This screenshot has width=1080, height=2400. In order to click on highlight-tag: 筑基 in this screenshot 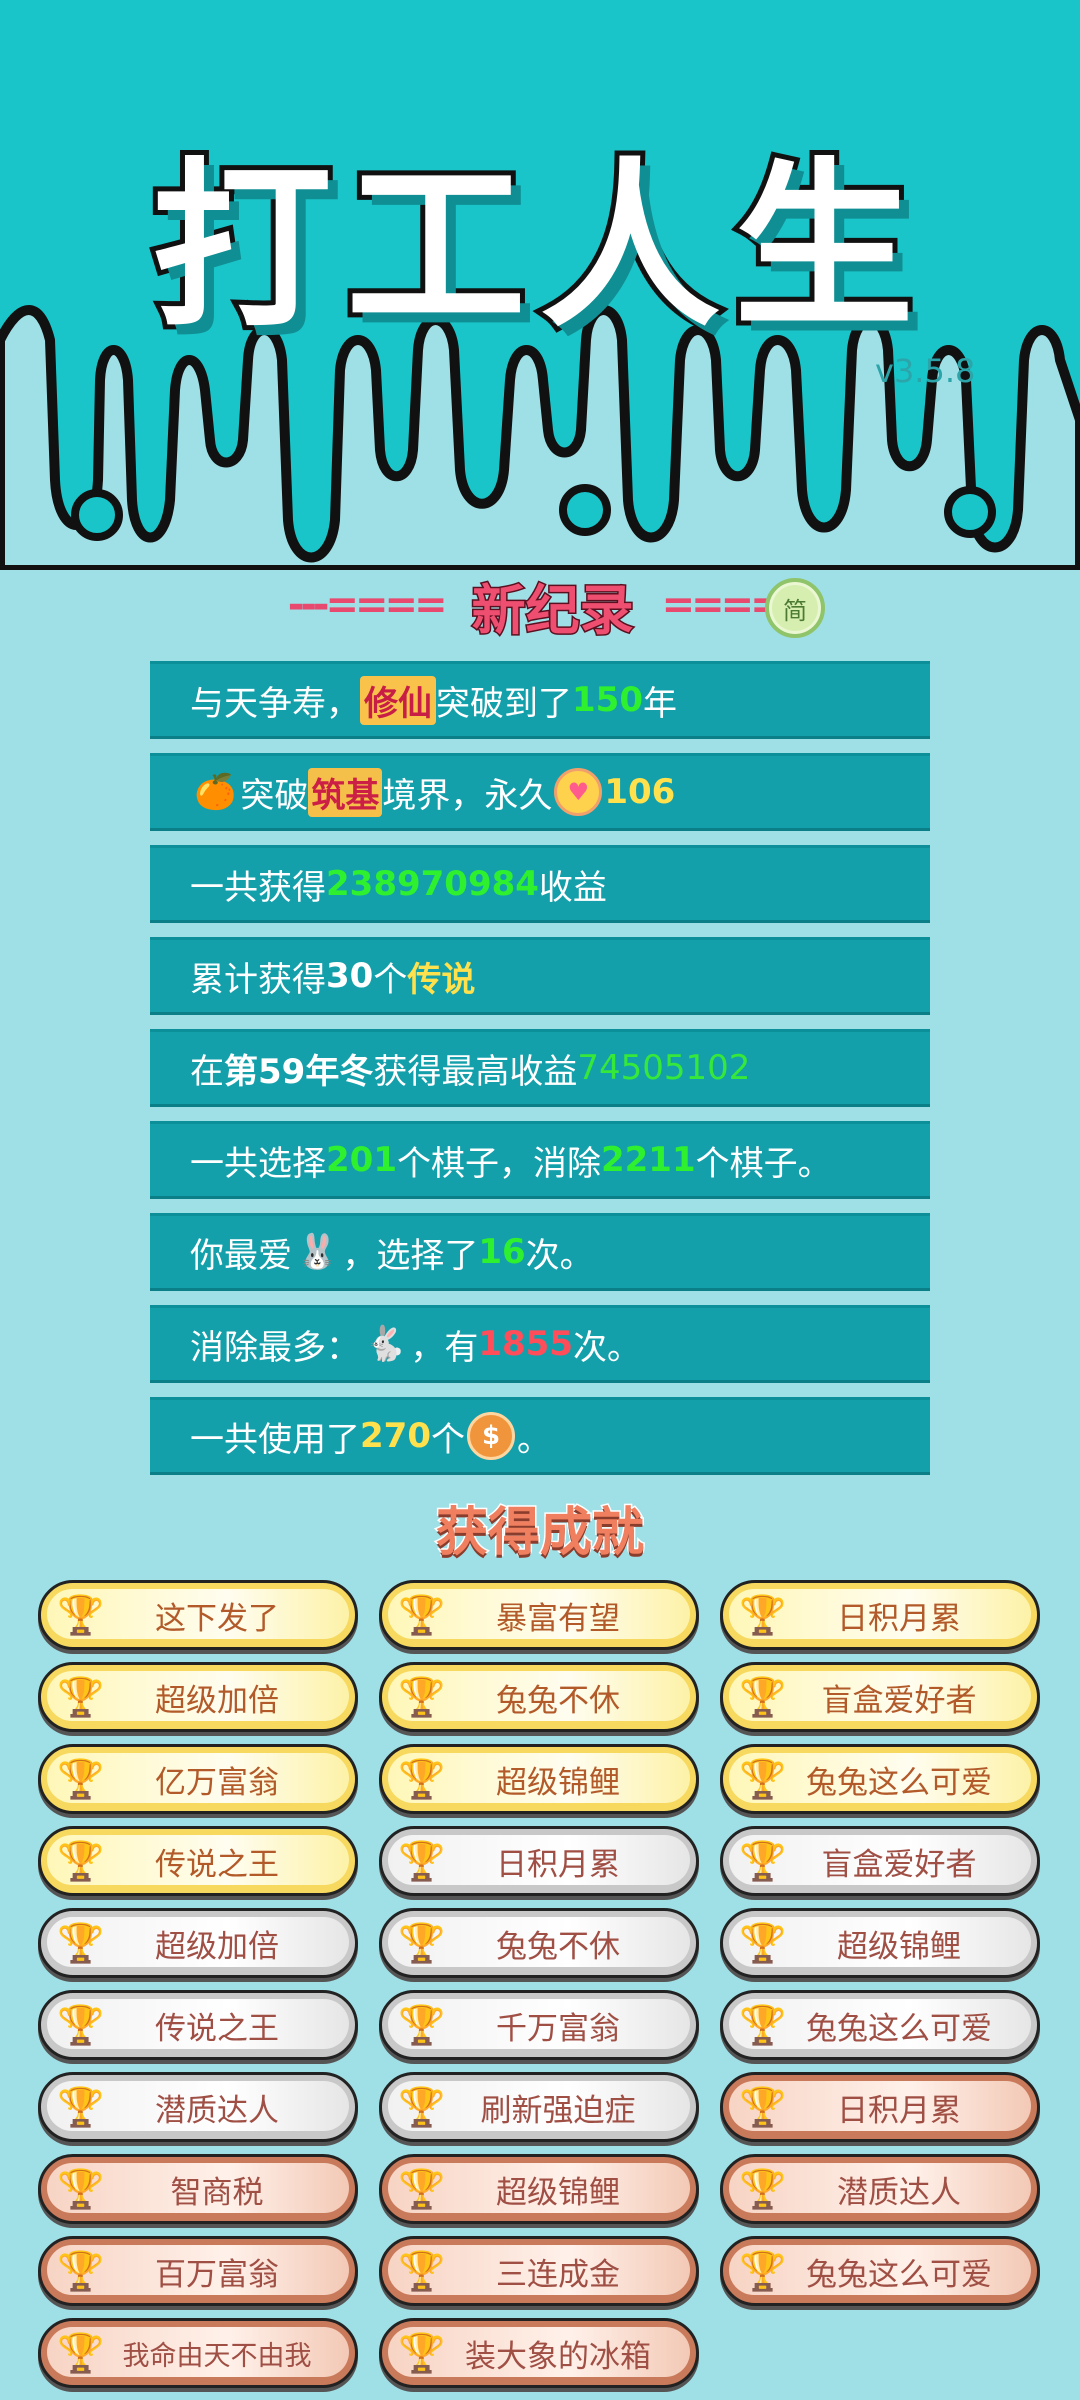, I will do `click(345, 792)`.